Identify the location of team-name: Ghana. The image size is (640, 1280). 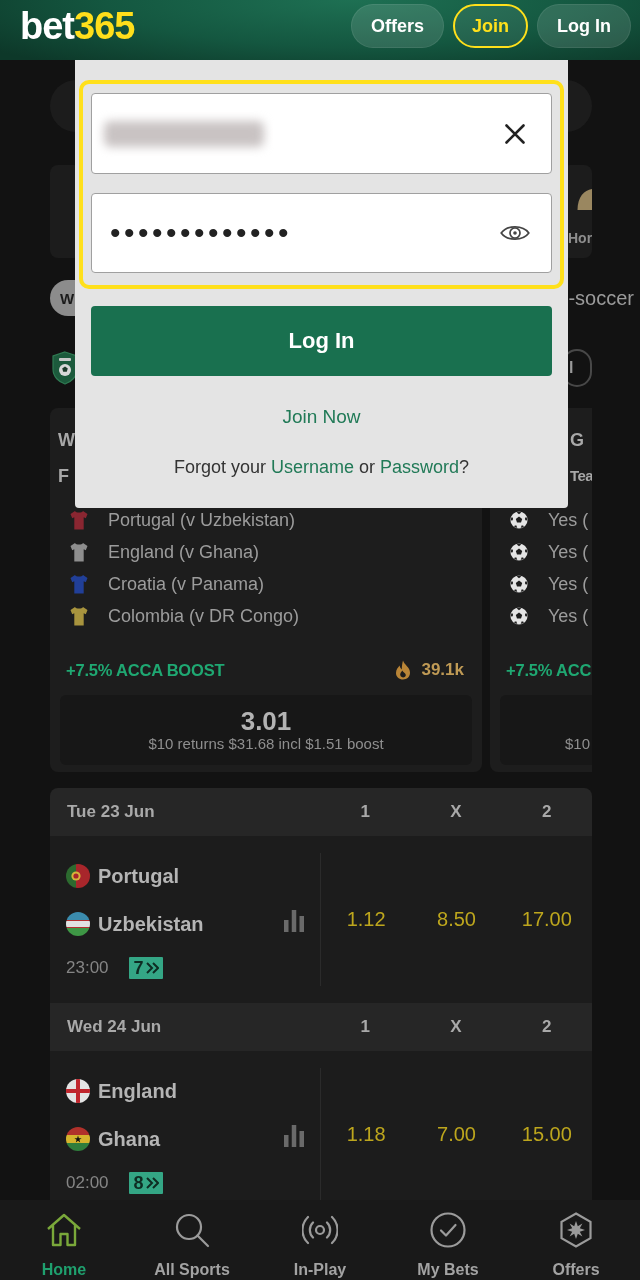
(129, 1139).